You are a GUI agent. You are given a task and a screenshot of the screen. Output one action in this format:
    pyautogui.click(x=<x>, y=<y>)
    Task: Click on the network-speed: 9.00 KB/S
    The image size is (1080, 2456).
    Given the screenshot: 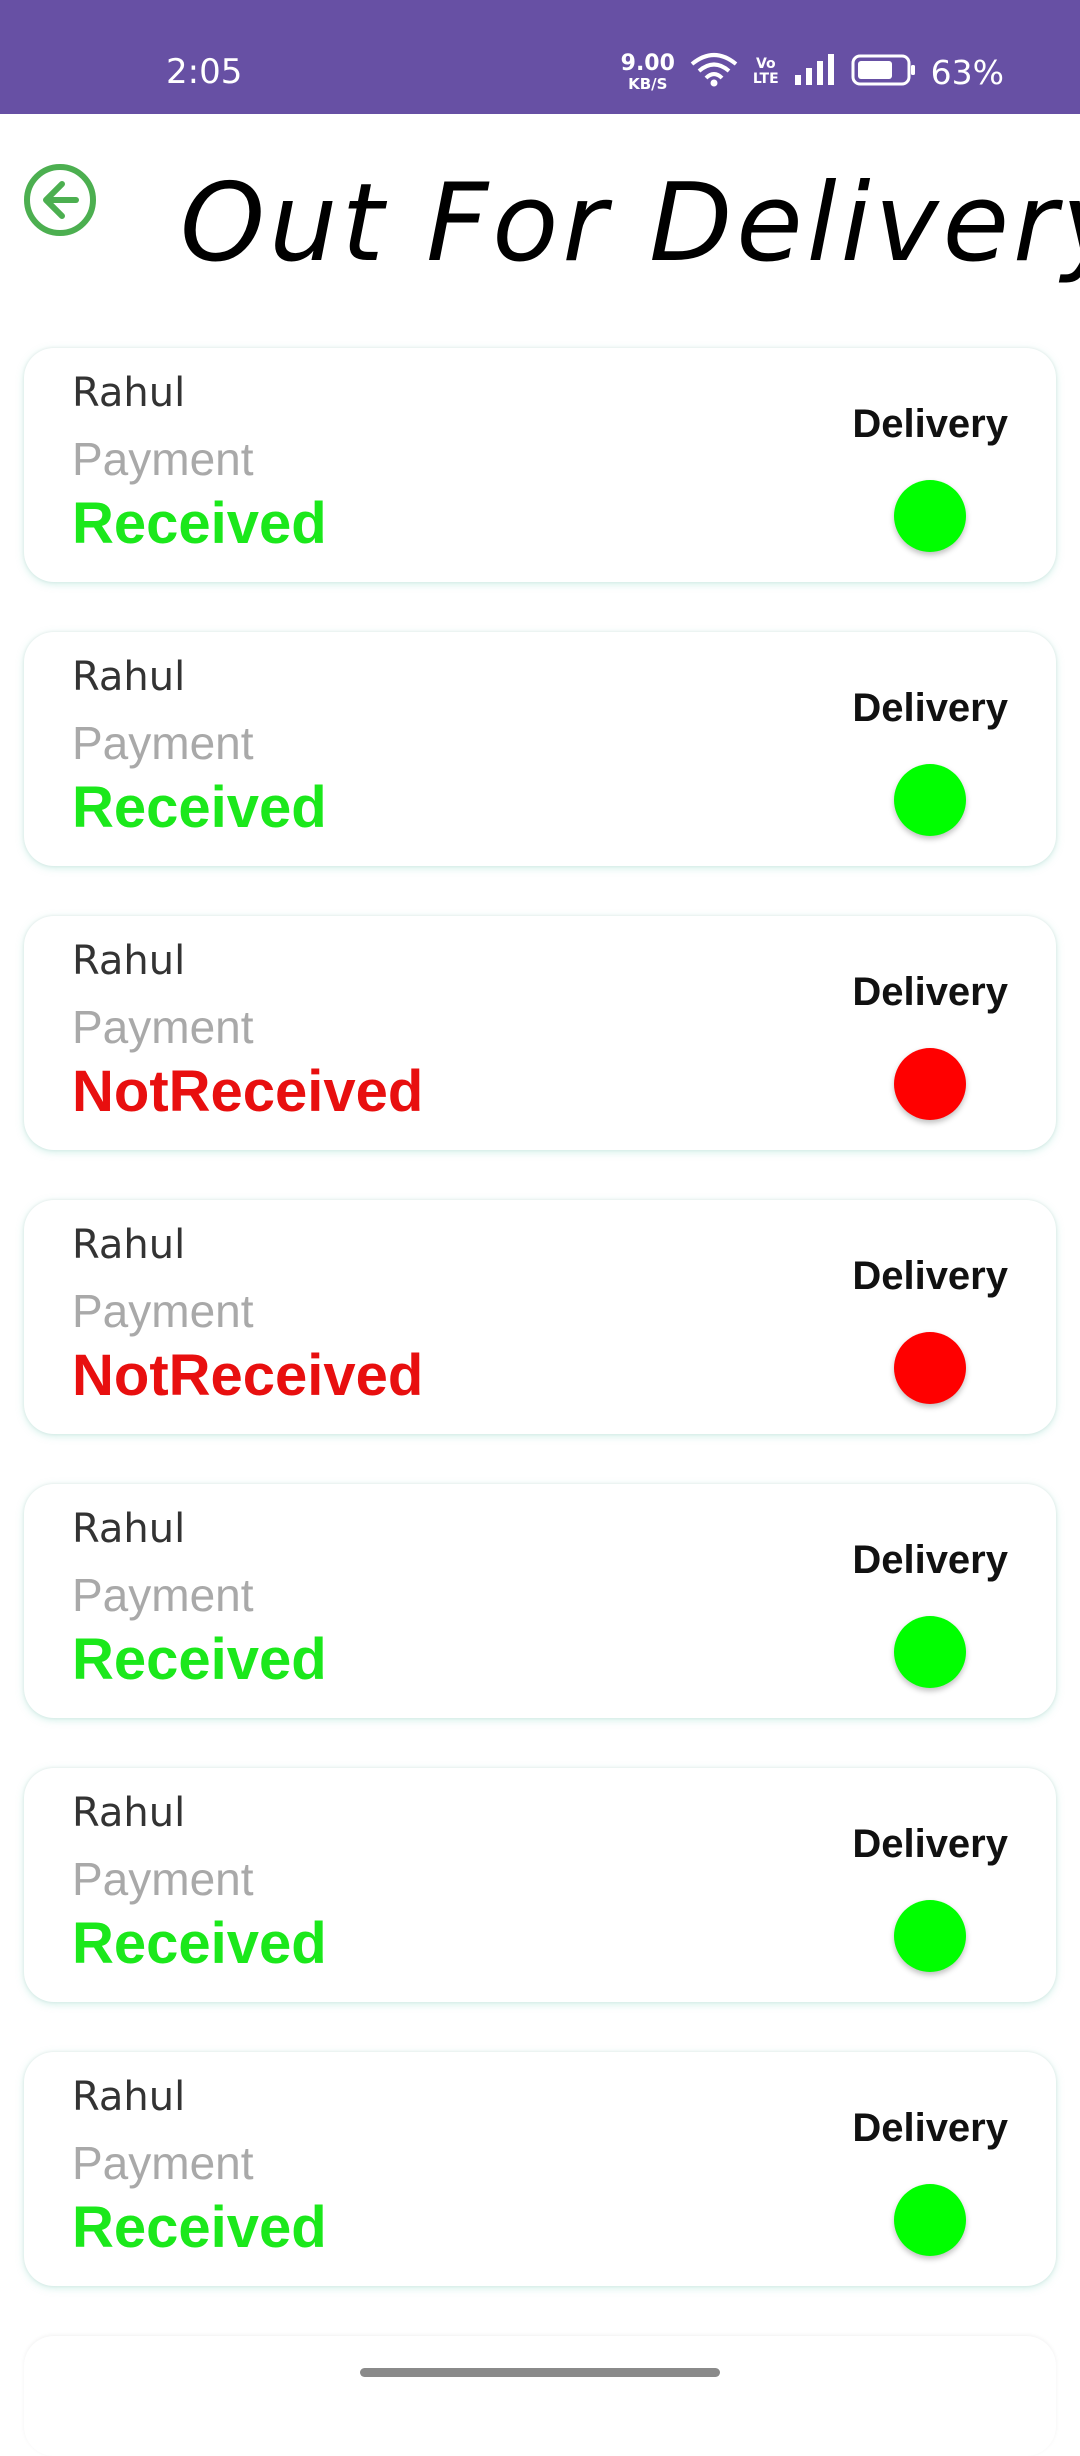 What is the action you would take?
    pyautogui.click(x=647, y=71)
    